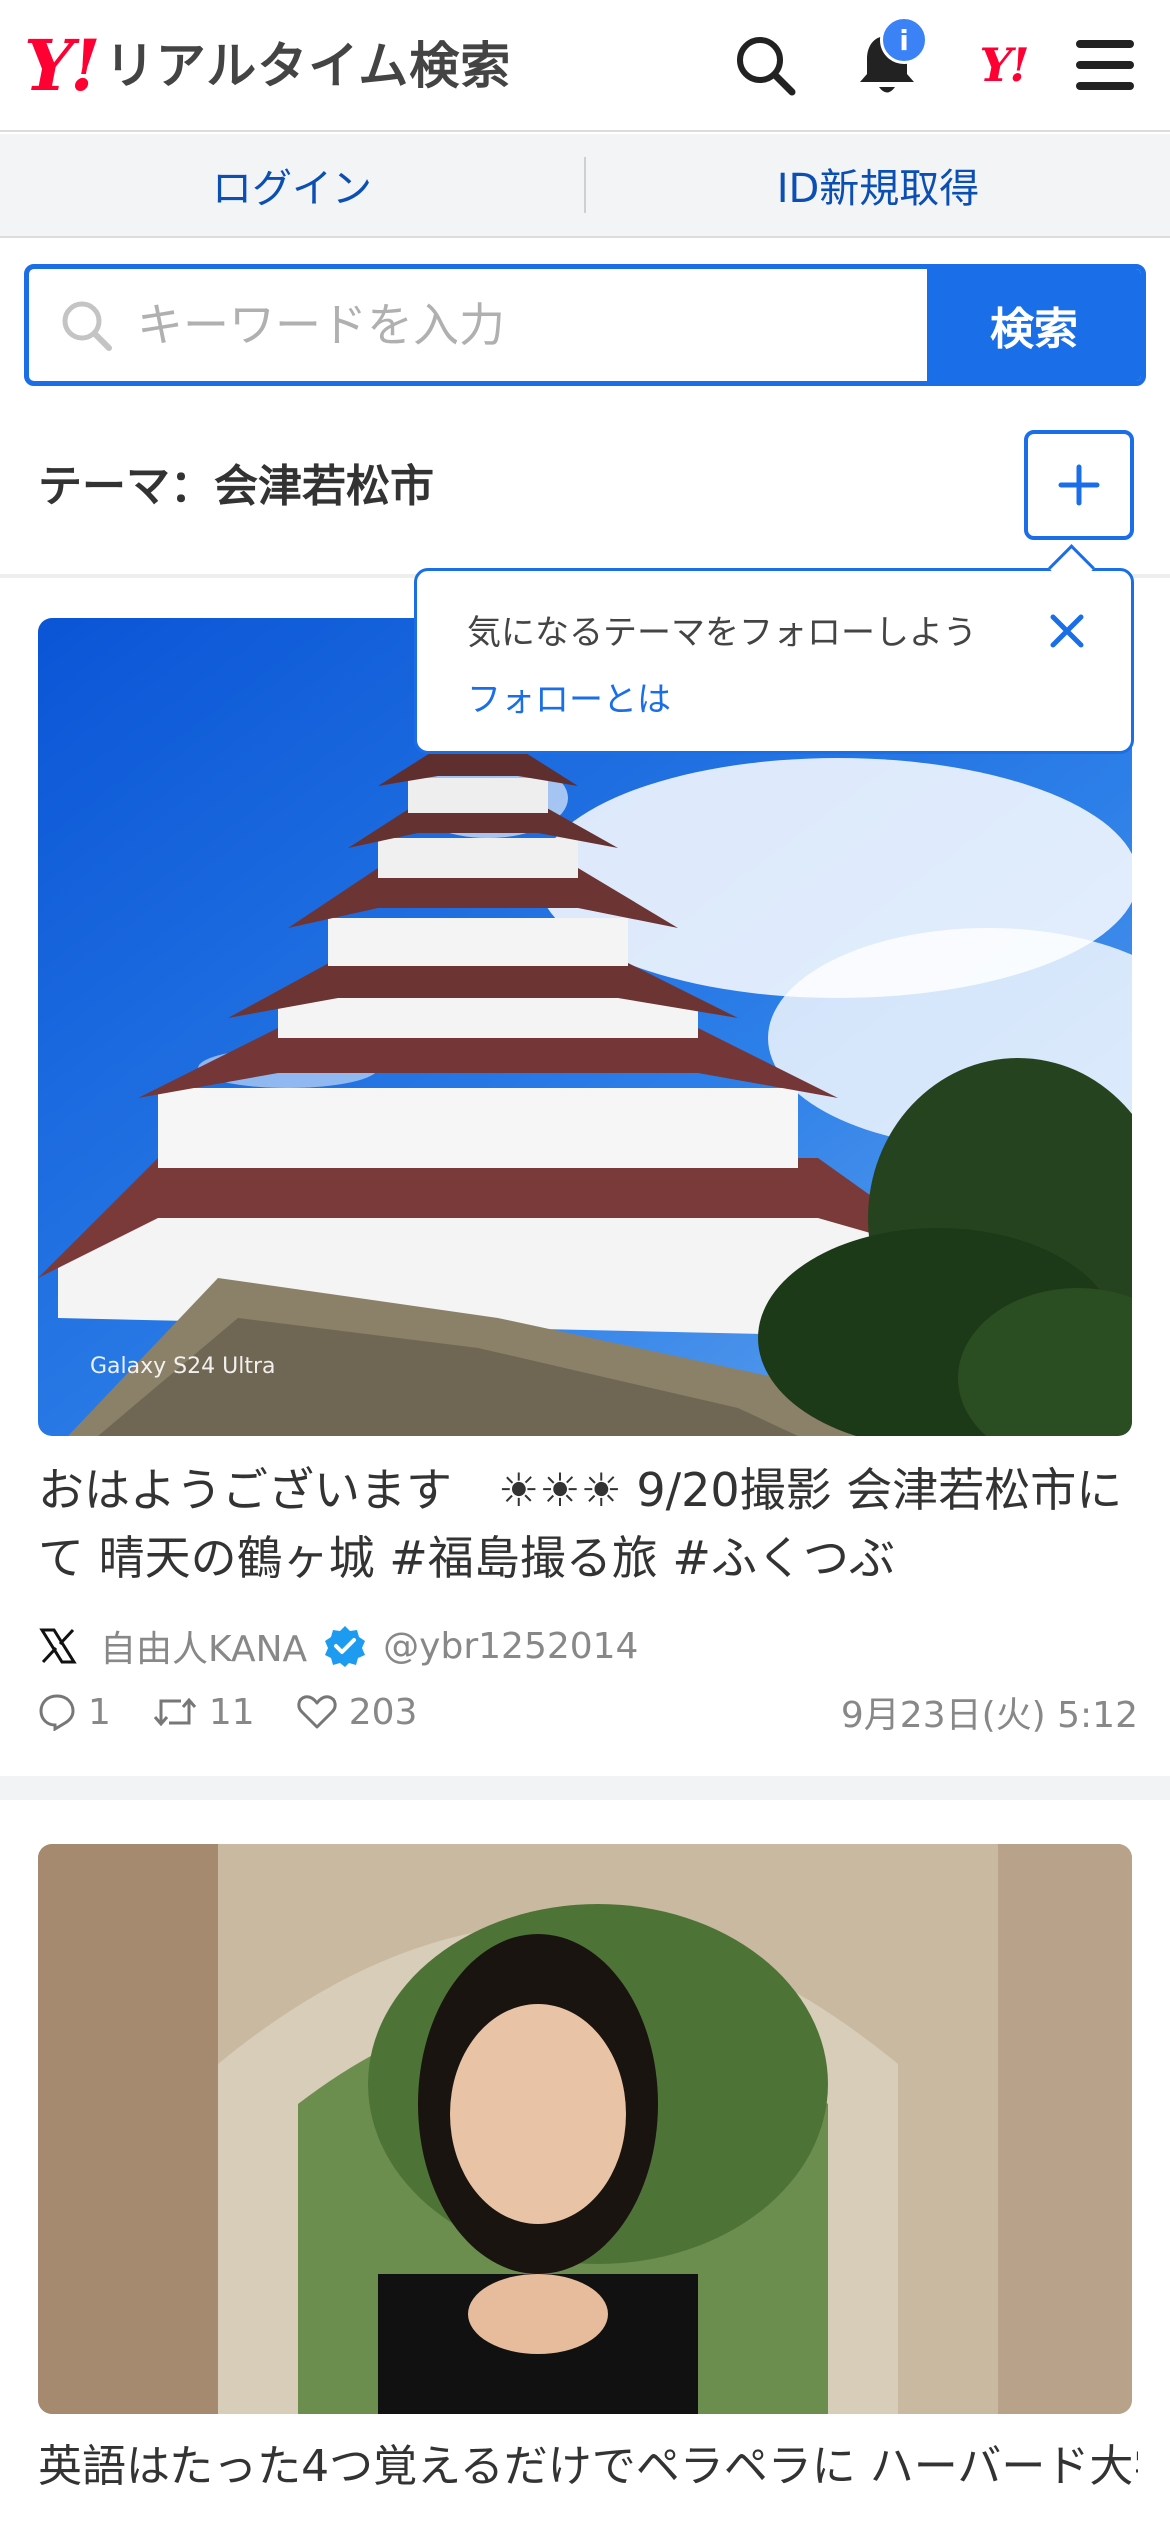  I want to click on login-link: ログイン, so click(292, 185).